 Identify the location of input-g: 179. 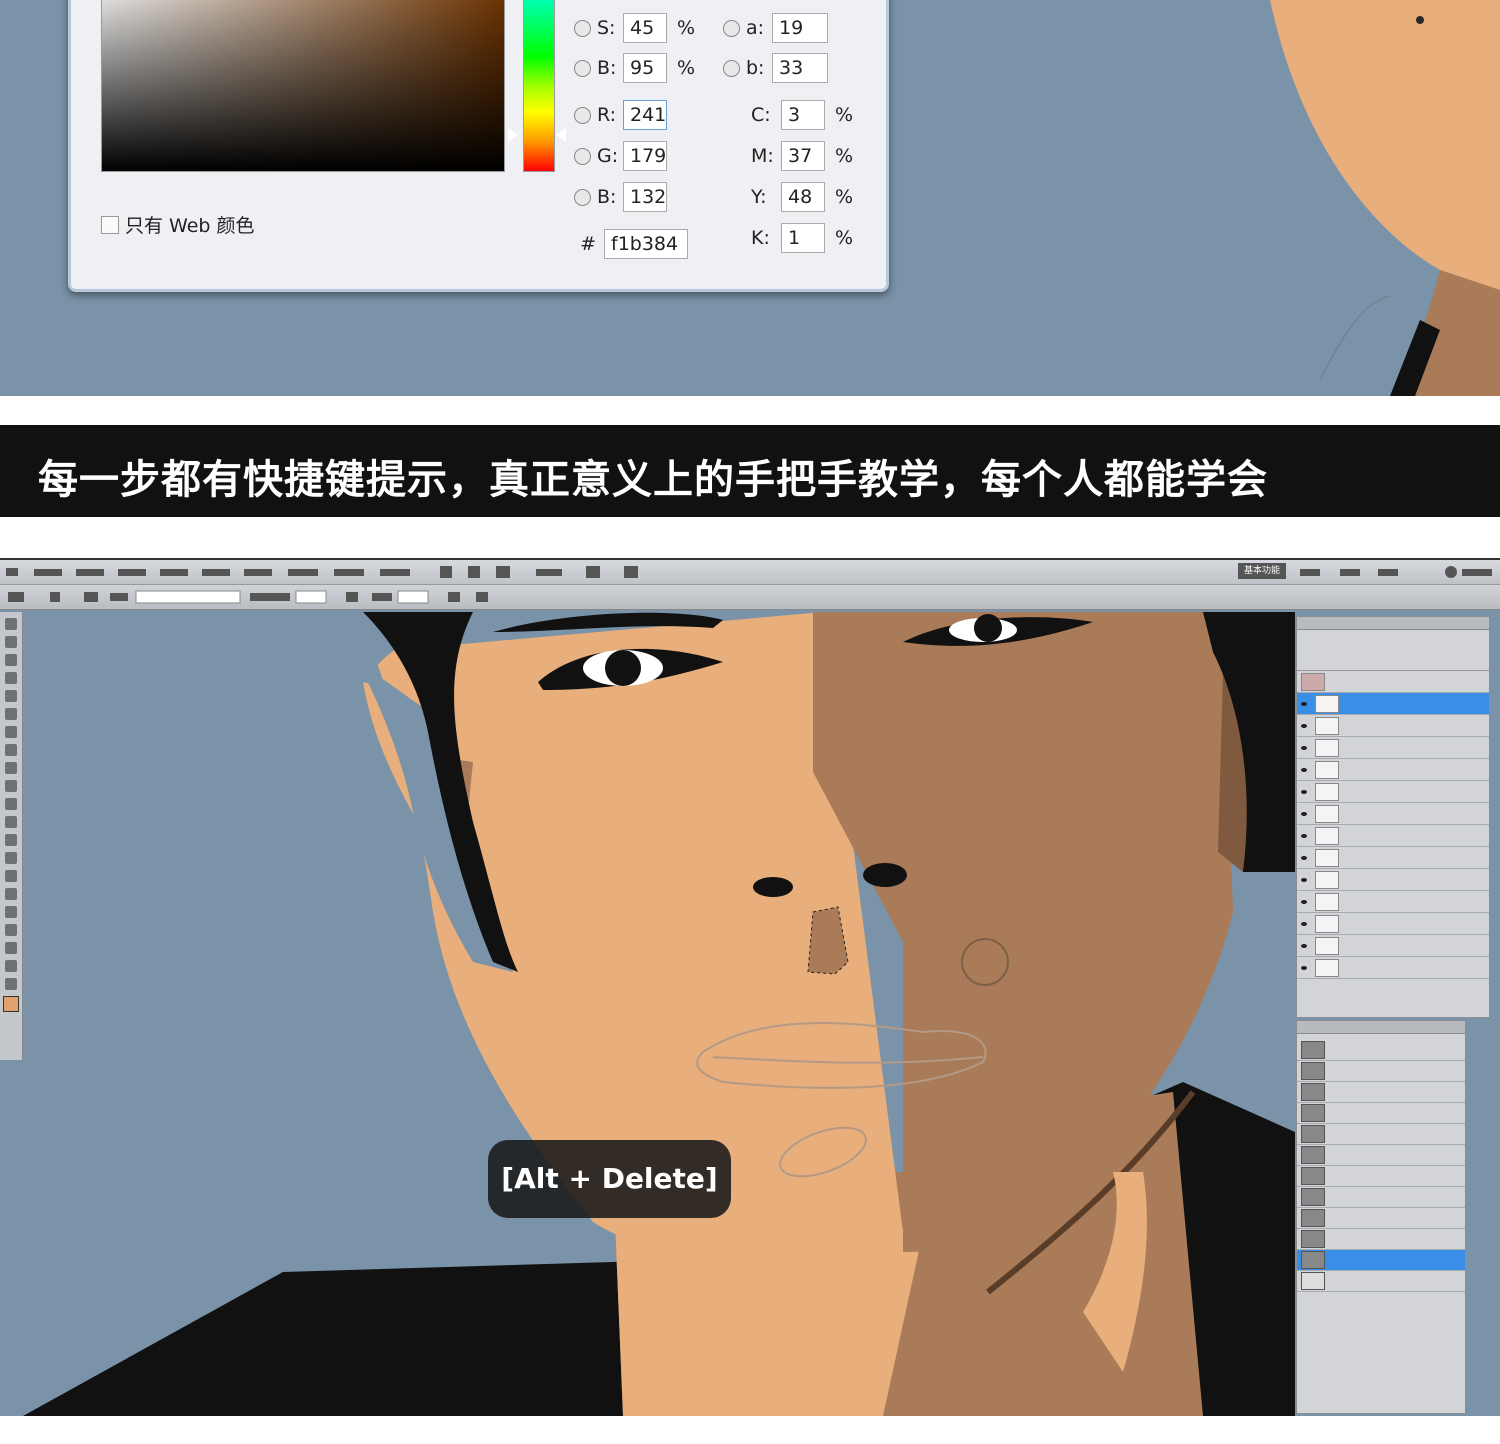
(645, 156).